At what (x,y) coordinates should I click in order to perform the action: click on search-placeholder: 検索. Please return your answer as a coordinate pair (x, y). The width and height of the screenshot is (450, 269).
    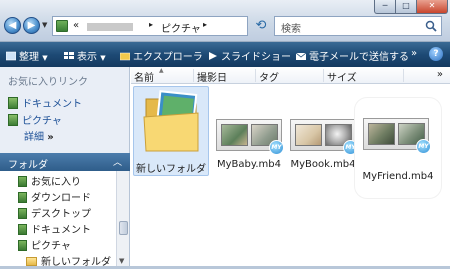
    Looking at the image, I should click on (291, 29).